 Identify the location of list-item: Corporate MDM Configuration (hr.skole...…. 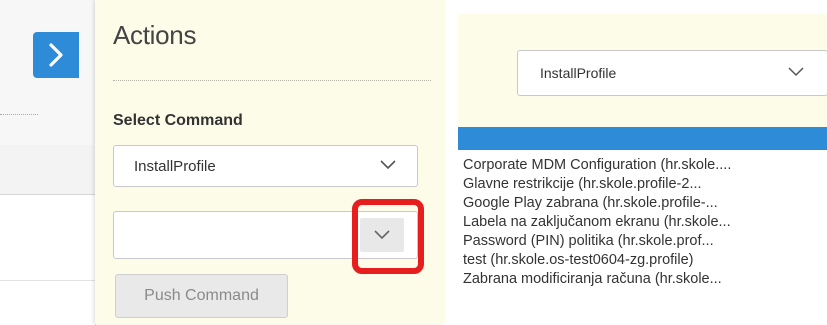
(645, 165).